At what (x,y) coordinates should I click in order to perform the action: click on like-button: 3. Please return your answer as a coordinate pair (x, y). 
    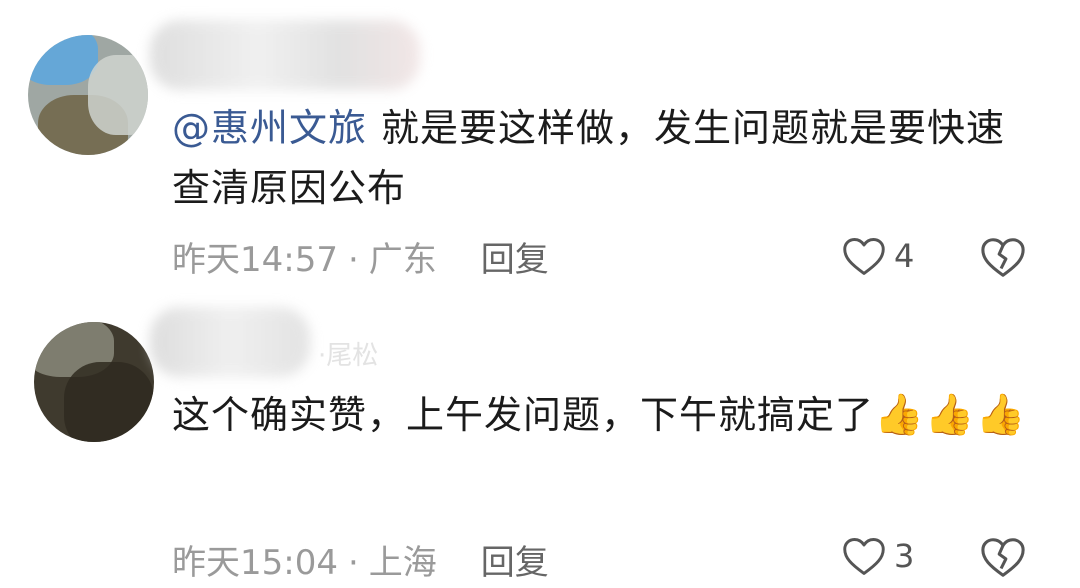
    Looking at the image, I should click on (878, 556).